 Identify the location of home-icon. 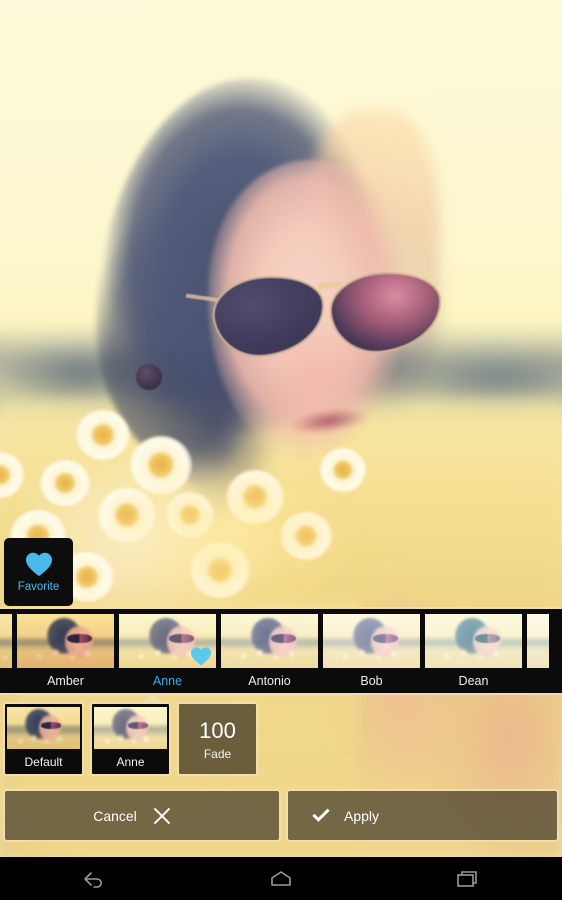
(281, 878).